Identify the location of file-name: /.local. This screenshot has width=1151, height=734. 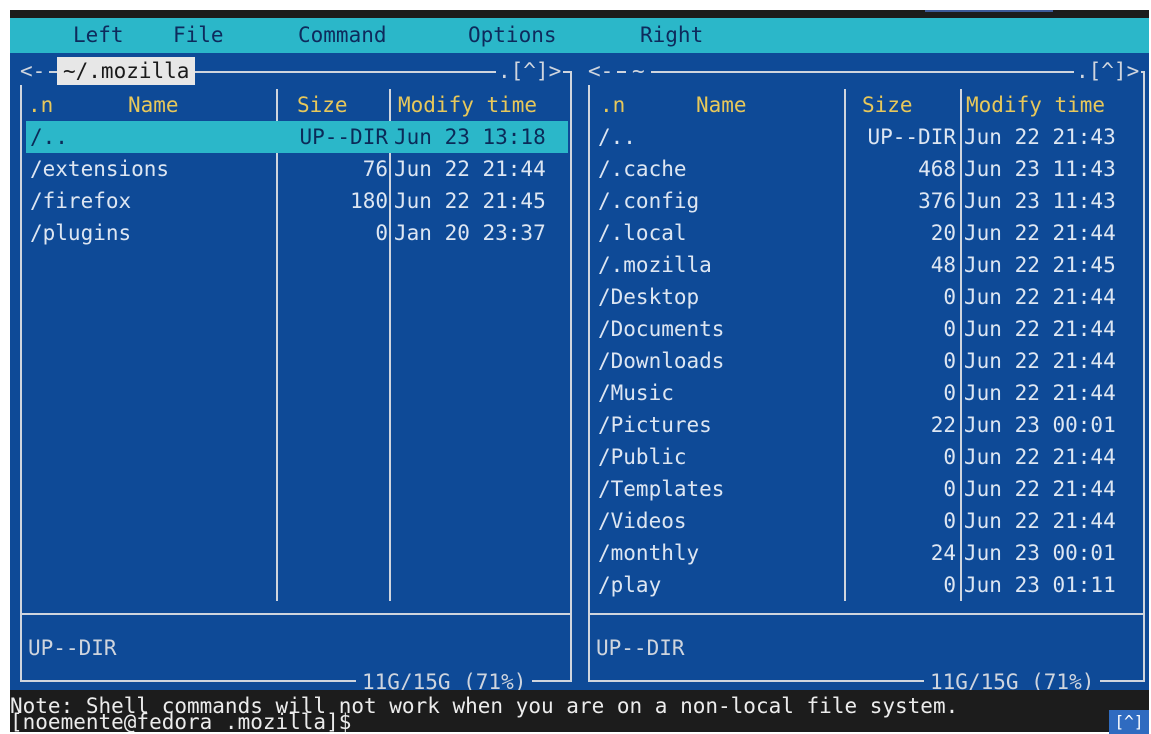
(642, 233).